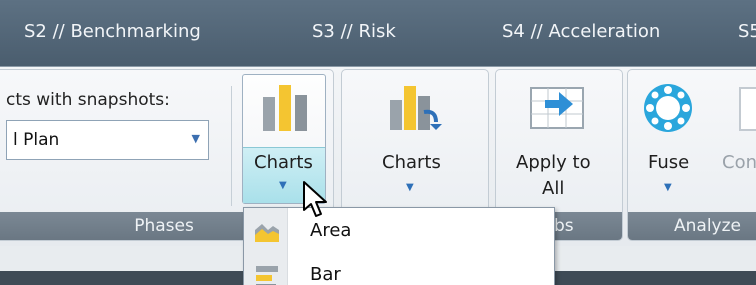 This screenshot has width=756, height=285. What do you see at coordinates (691, 155) in the screenshot?
I see `analyze-group: Fuse ▼ Con Analyze` at bounding box center [691, 155].